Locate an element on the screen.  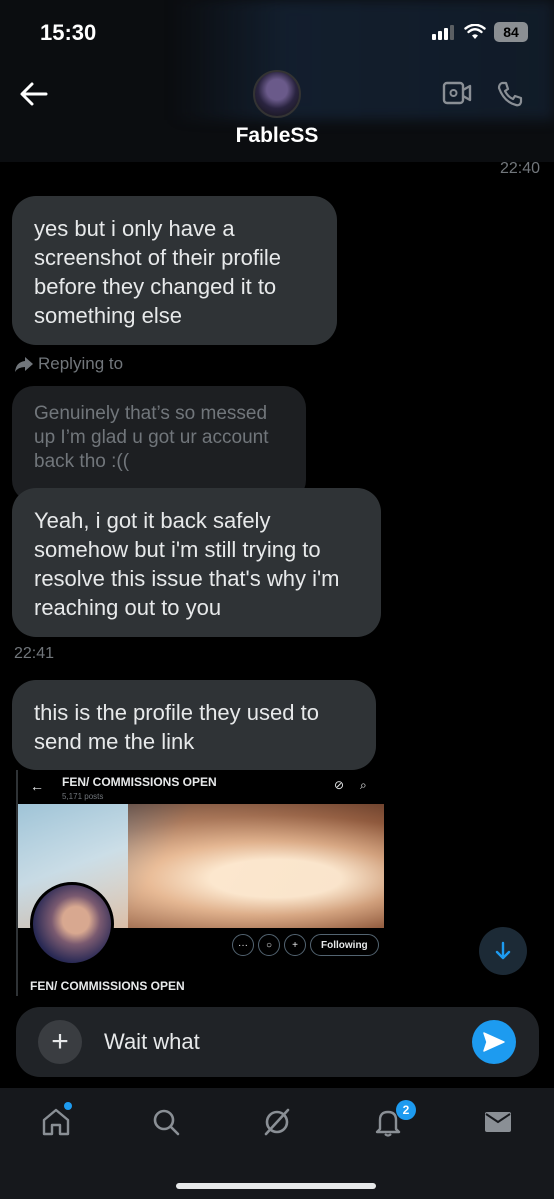
send-button is located at coordinates (494, 1042).